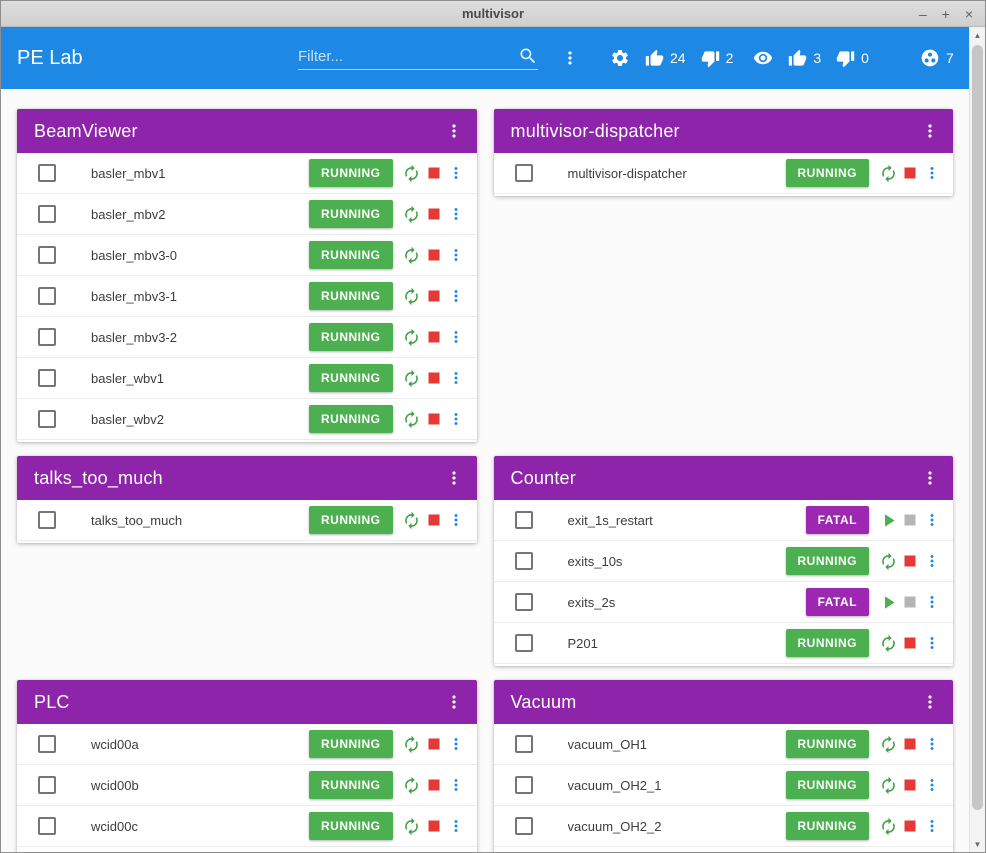 Image resolution: width=986 pixels, height=853 pixels. I want to click on scrollbar-thumb, so click(977, 427).